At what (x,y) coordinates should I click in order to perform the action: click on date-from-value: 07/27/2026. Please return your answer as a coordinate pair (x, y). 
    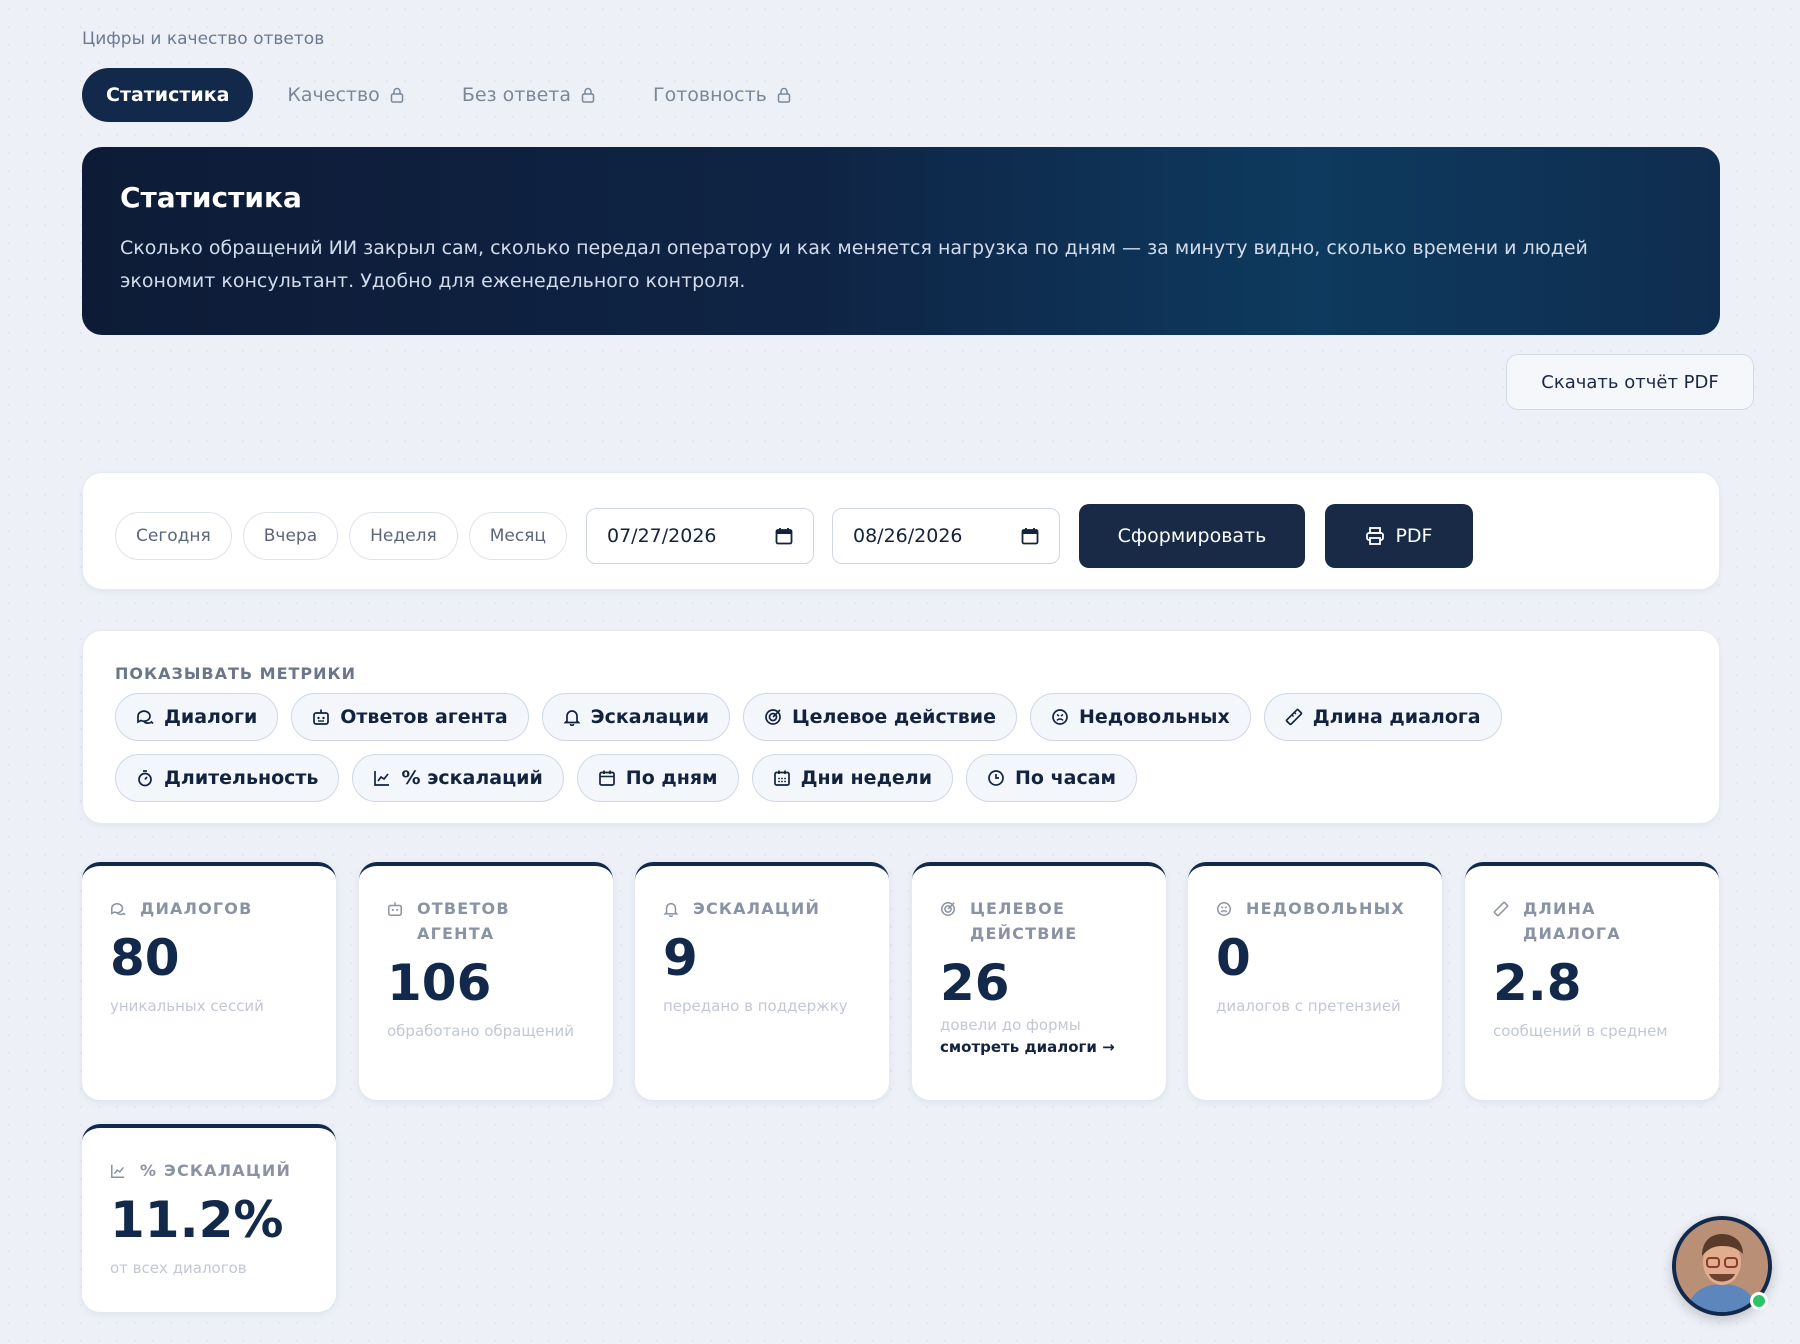
    Looking at the image, I should click on (661, 536).